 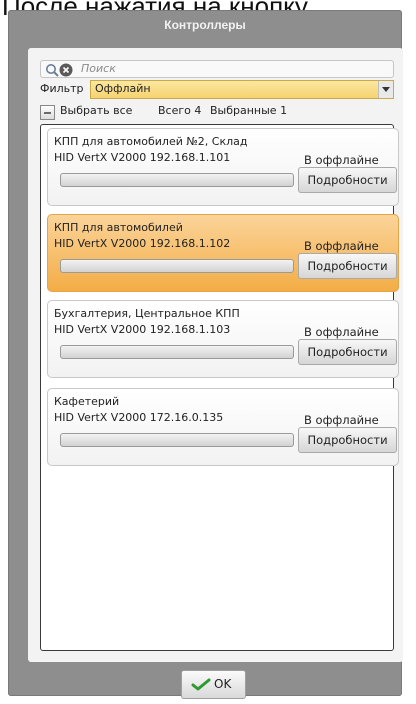 What do you see at coordinates (385, 89) in the screenshot?
I see `chevron-down-icon` at bounding box center [385, 89].